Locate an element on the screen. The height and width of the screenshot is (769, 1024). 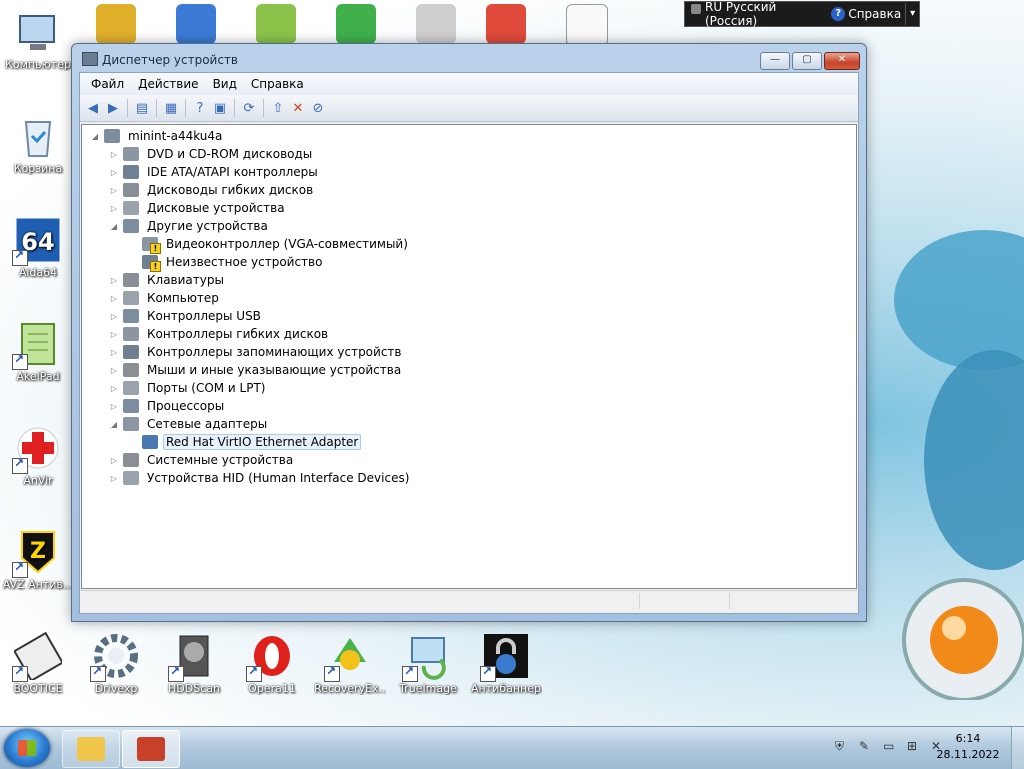
help-button: ? Справка is located at coordinates (866, 14).